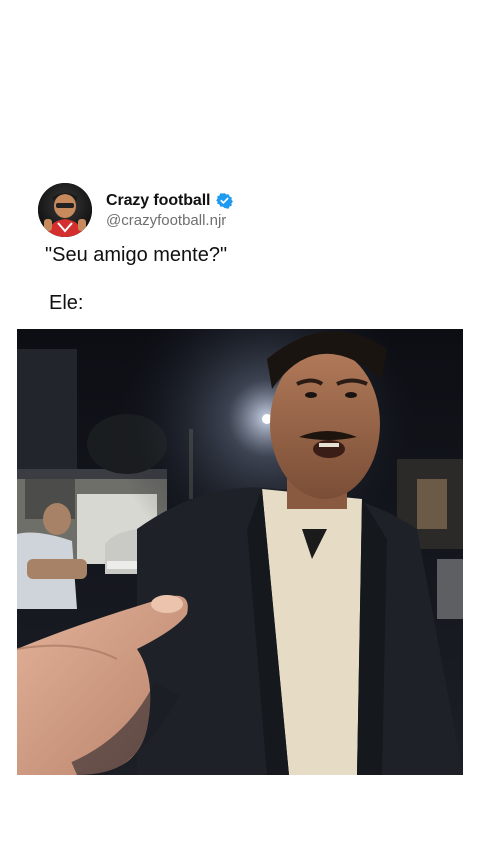  I want to click on profile-avatar, so click(65, 210).